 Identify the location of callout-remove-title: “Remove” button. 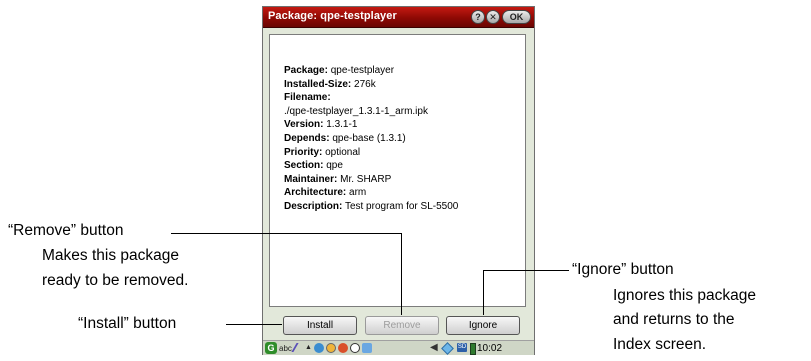
(66, 230).